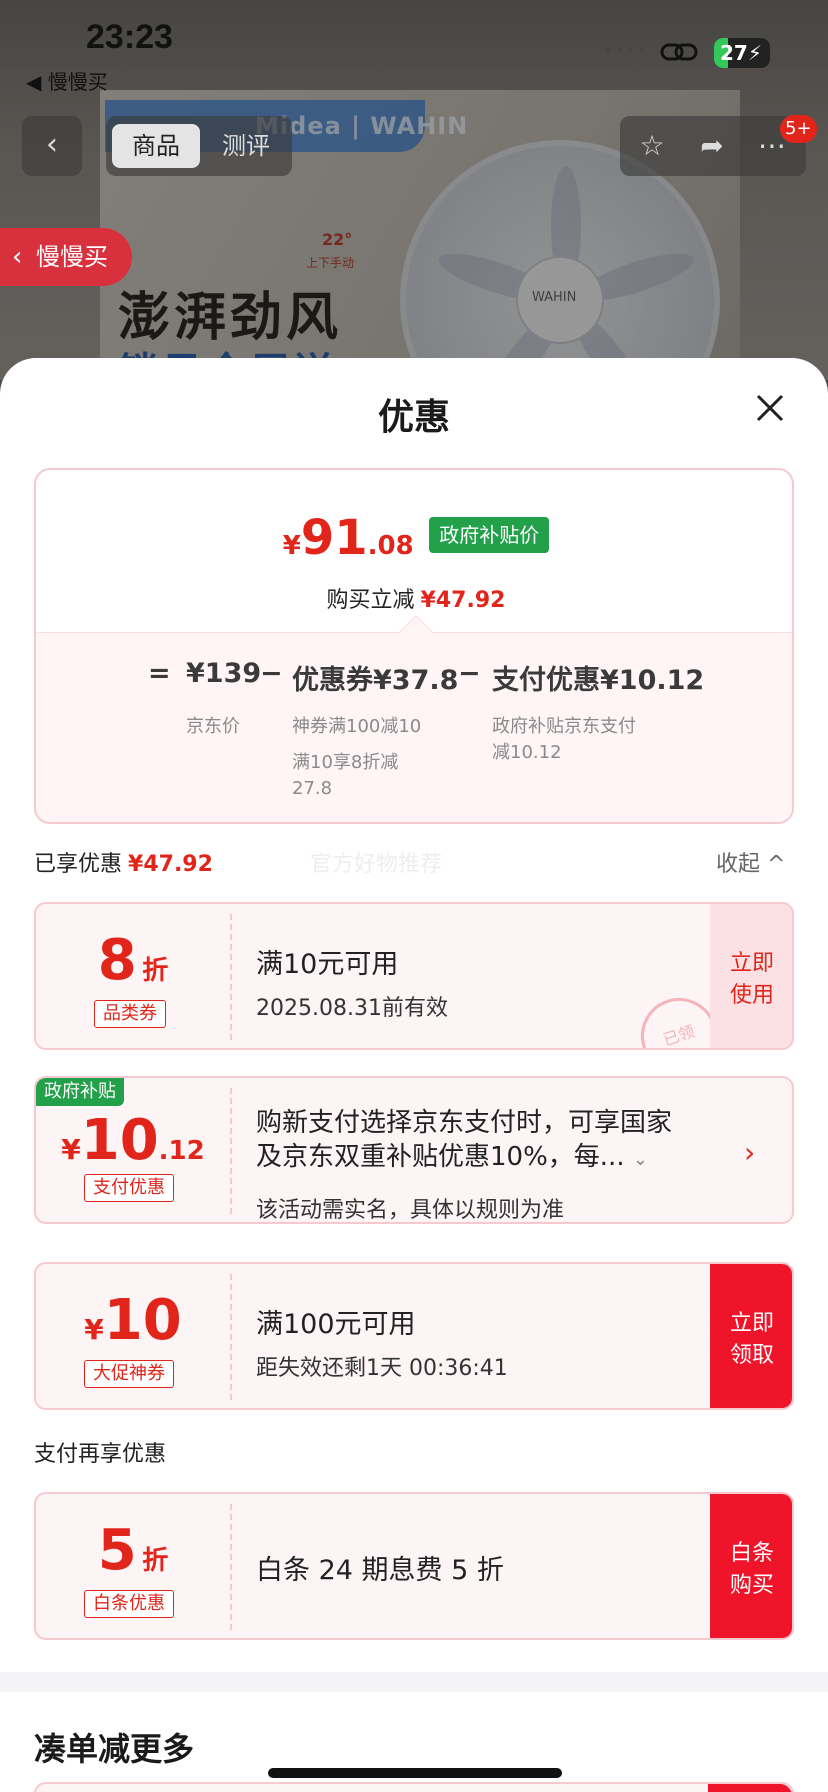 Image resolution: width=828 pixels, height=1792 pixels. What do you see at coordinates (375, 680) in the screenshot?
I see `coupon-total: 优惠券¥37.8` at bounding box center [375, 680].